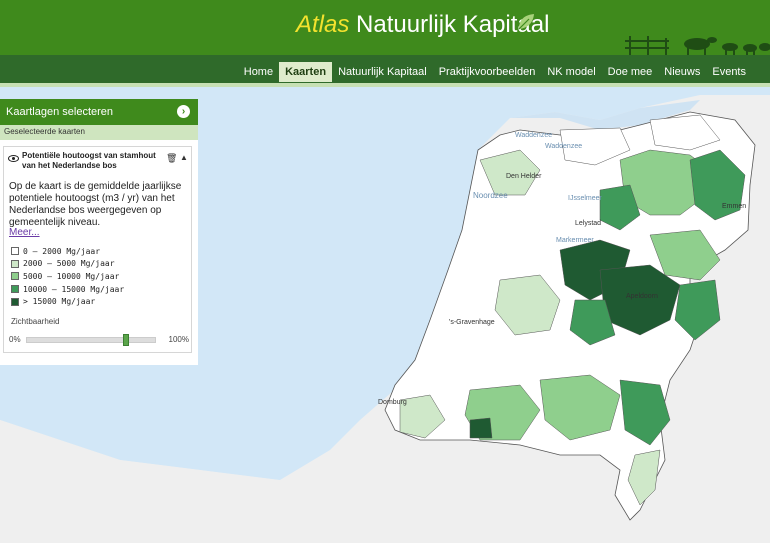 Image resolution: width=770 pixels, height=543 pixels. Describe the element at coordinates (59, 302) in the screenshot. I see `legend-label: > 15000 Mg/jaar` at that location.